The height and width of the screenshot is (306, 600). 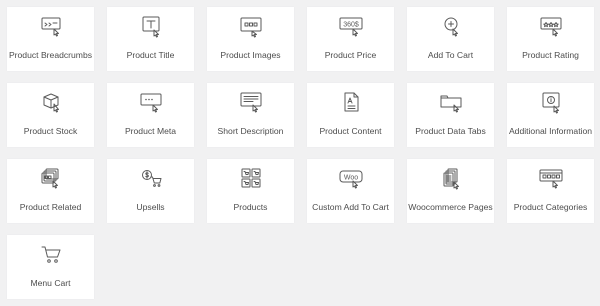 What do you see at coordinates (450, 55) in the screenshot?
I see `widget-label: Add To Cart` at bounding box center [450, 55].